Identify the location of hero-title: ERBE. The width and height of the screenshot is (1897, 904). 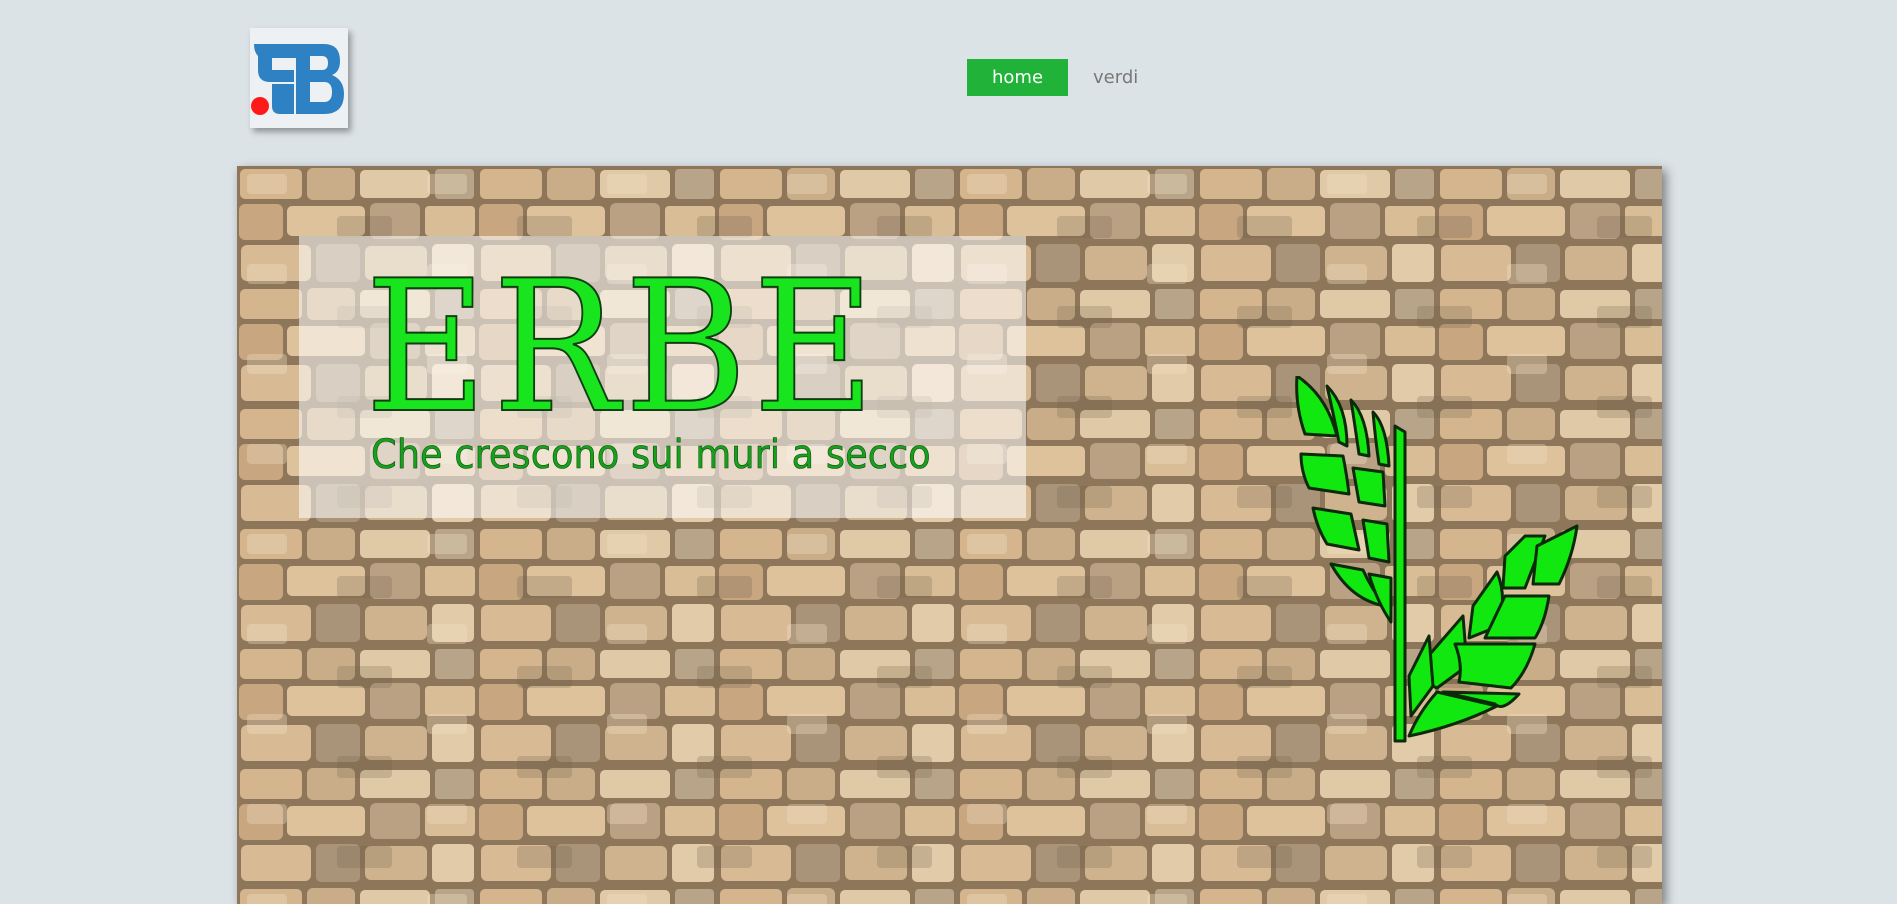
(622, 347).